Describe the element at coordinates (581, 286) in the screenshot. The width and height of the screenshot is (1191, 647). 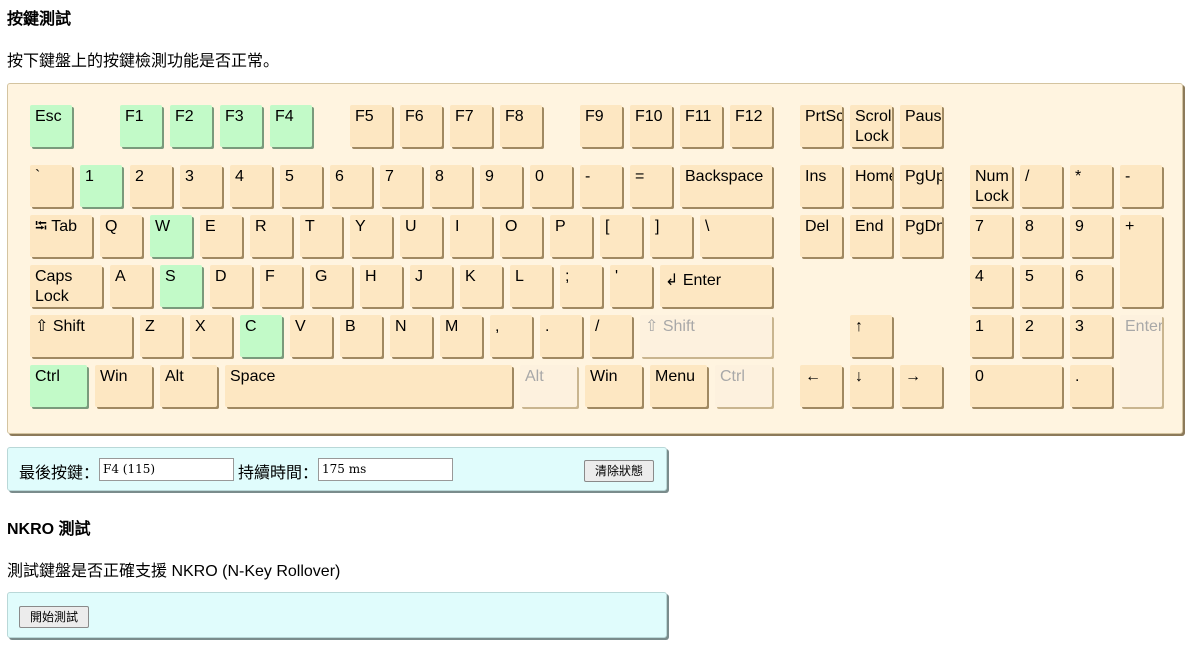
I see `key-semicolon: ;` at that location.